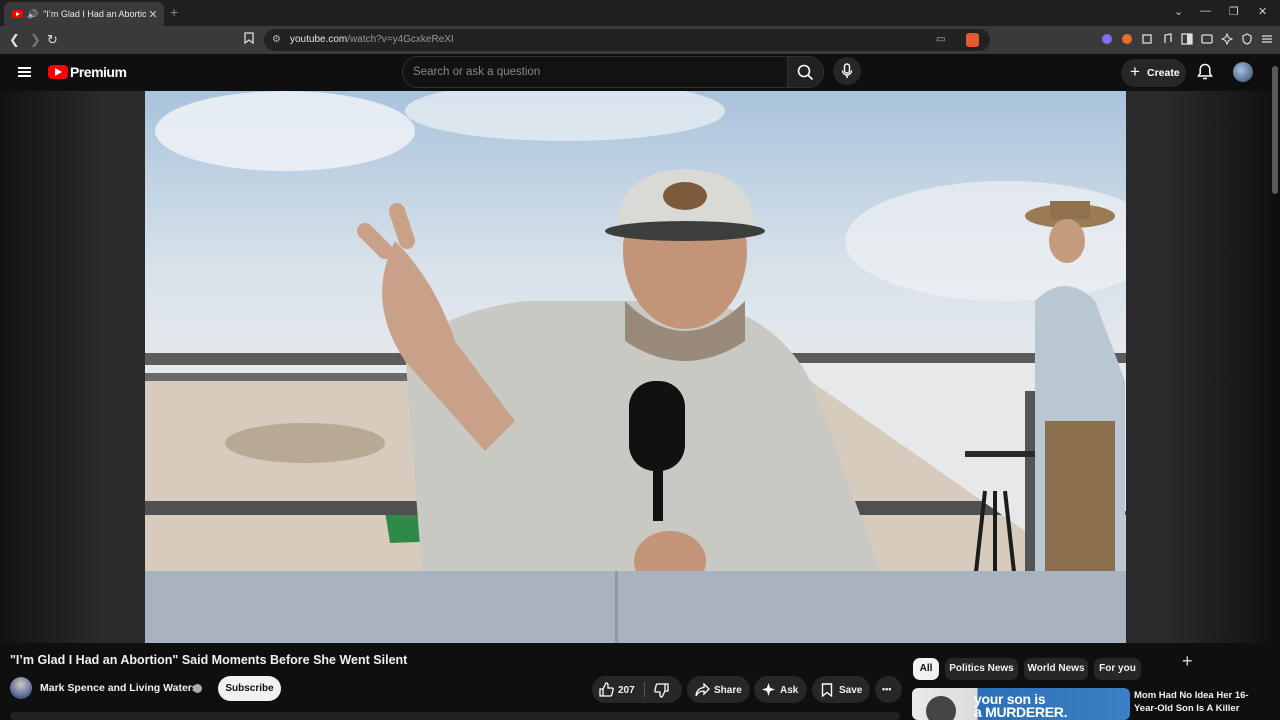  I want to click on window-close-icon: ✕, so click(1262, 11).